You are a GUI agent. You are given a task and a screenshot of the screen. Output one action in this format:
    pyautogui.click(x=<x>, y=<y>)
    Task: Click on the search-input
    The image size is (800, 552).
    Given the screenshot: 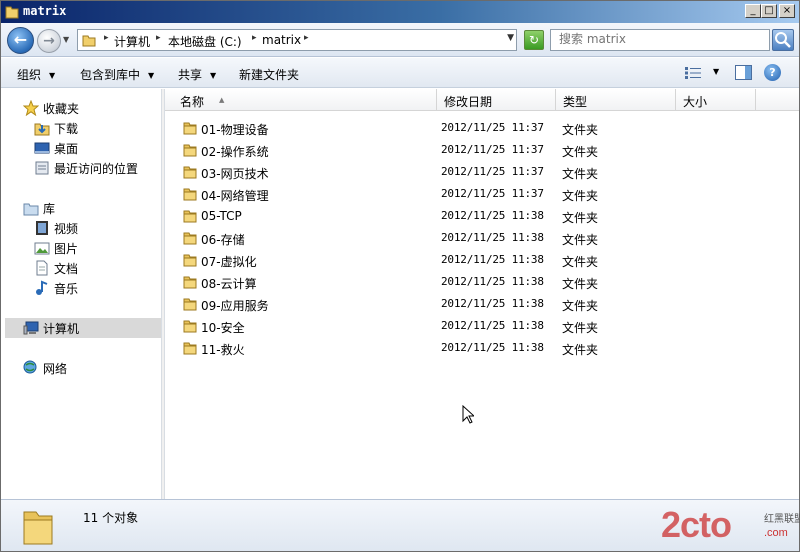 What is the action you would take?
    pyautogui.click(x=659, y=39)
    